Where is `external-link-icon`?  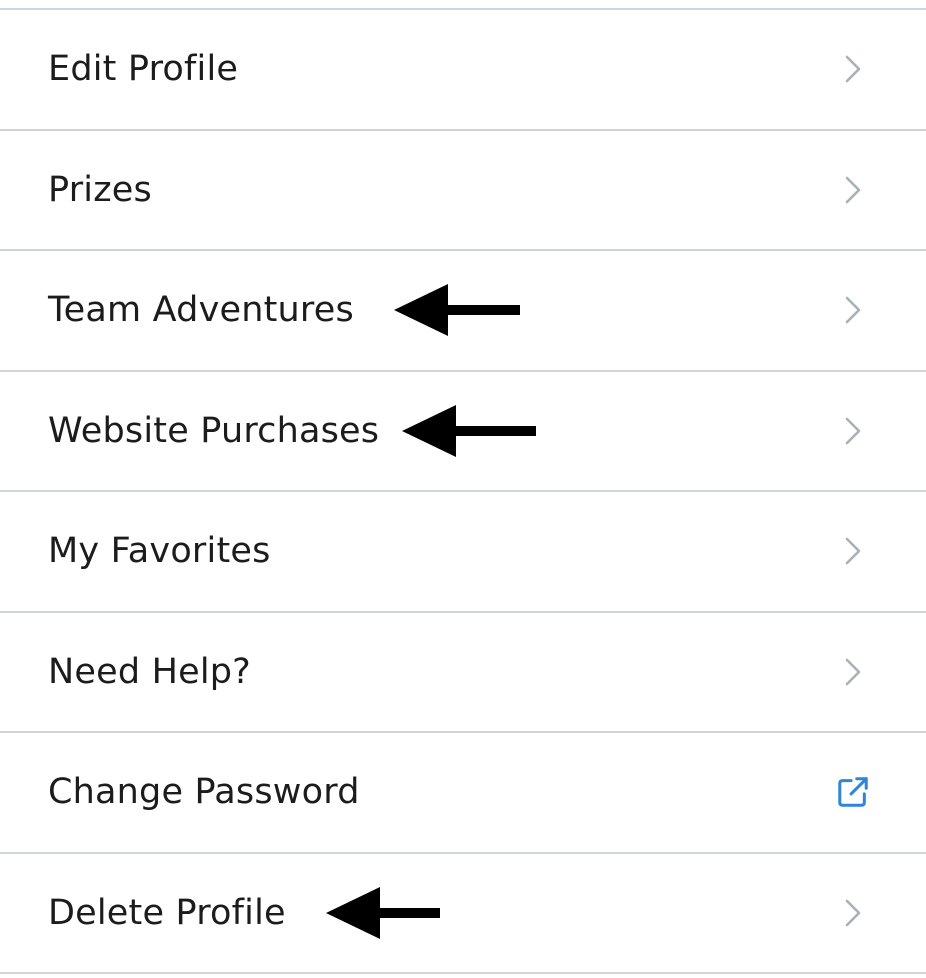
external-link-icon is located at coordinates (853, 792).